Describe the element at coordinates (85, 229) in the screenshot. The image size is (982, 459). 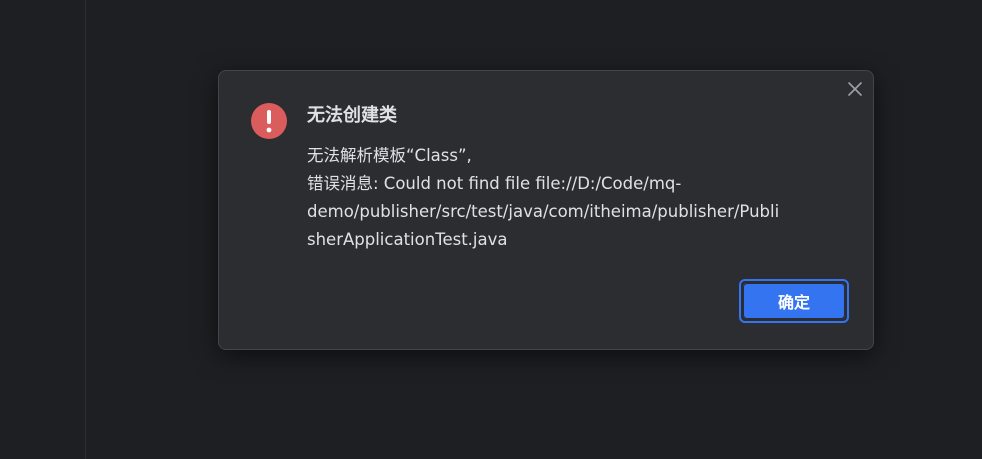
I see `gutter-divider` at that location.